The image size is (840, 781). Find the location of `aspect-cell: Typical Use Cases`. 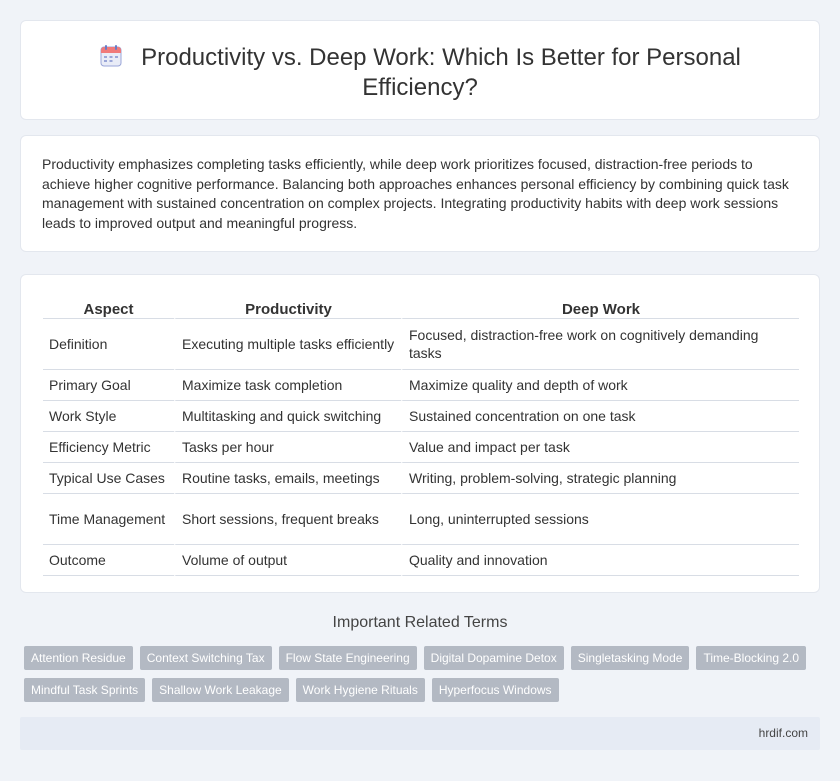

aspect-cell: Typical Use Cases is located at coordinates (108, 478).